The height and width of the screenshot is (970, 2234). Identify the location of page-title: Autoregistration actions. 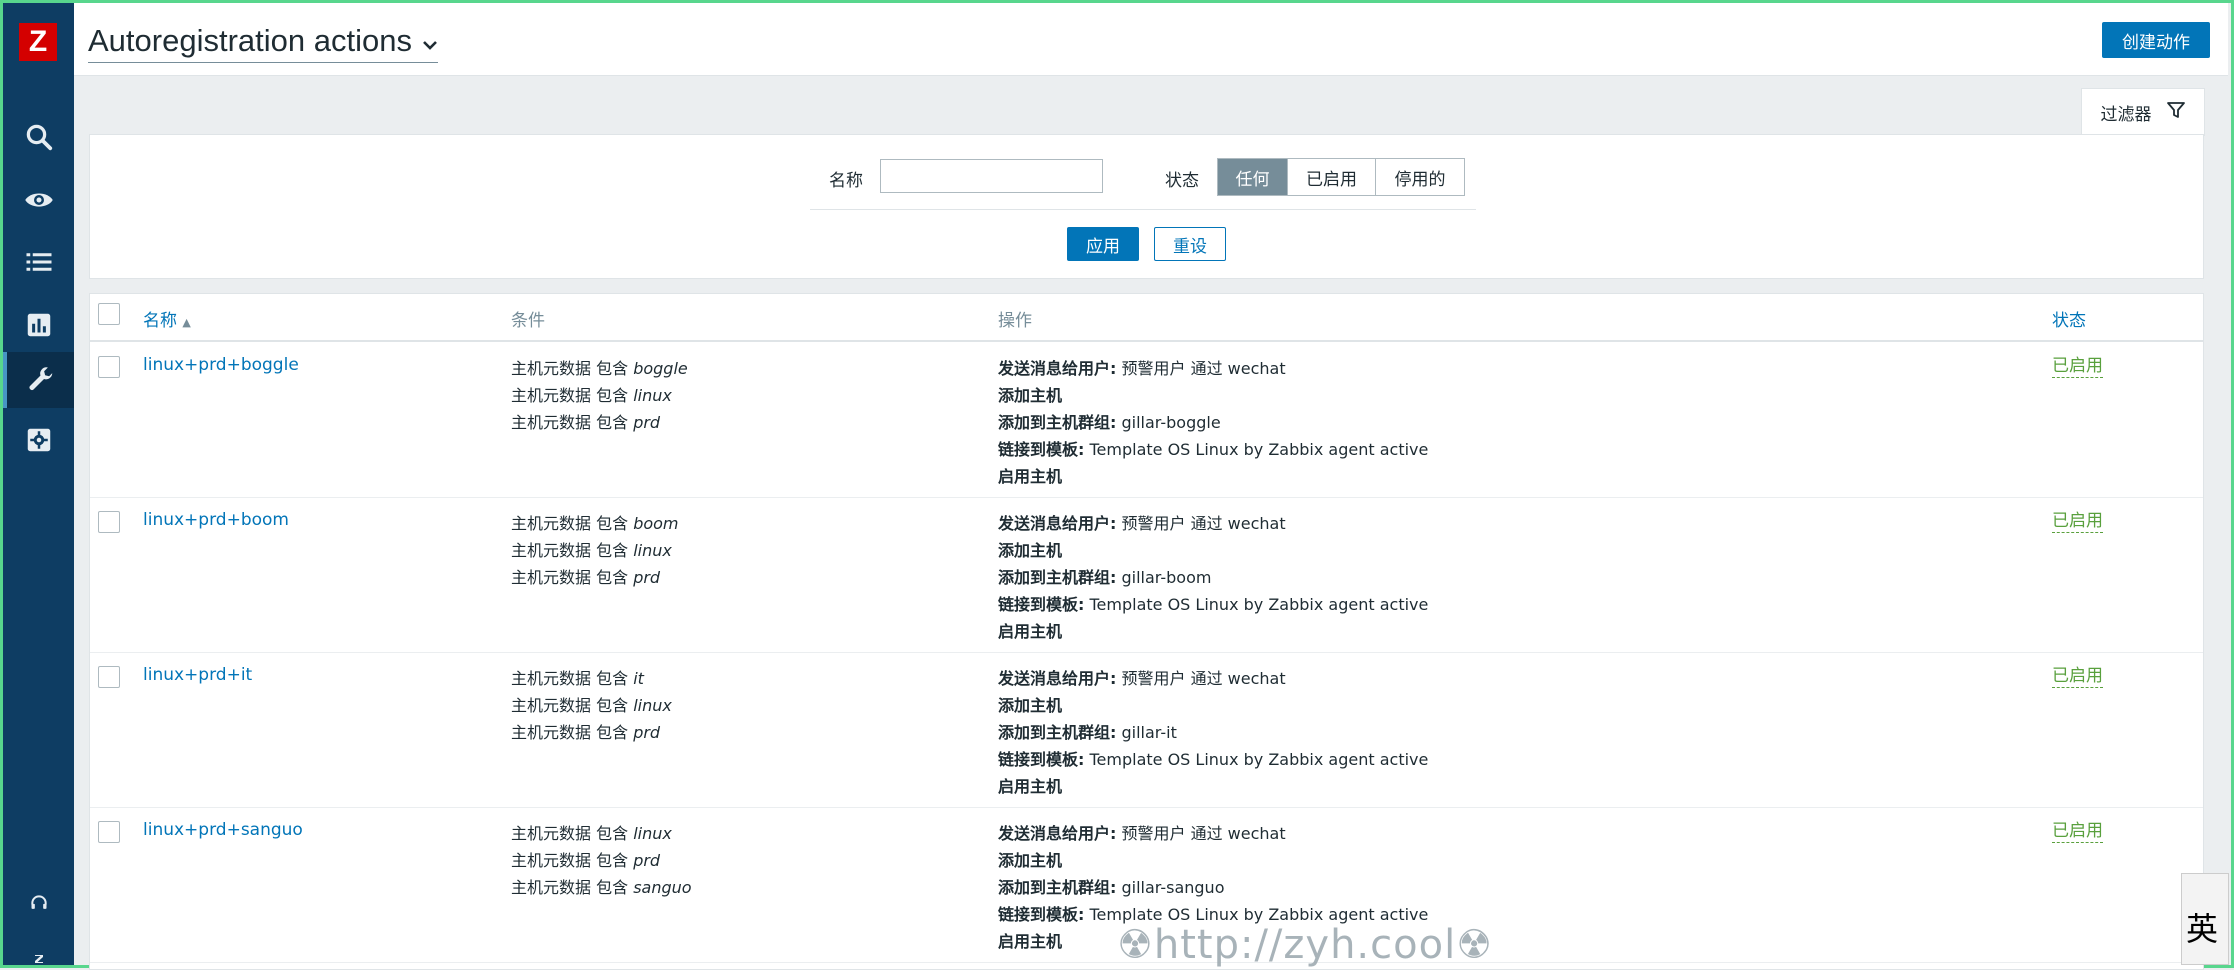
(250, 40).